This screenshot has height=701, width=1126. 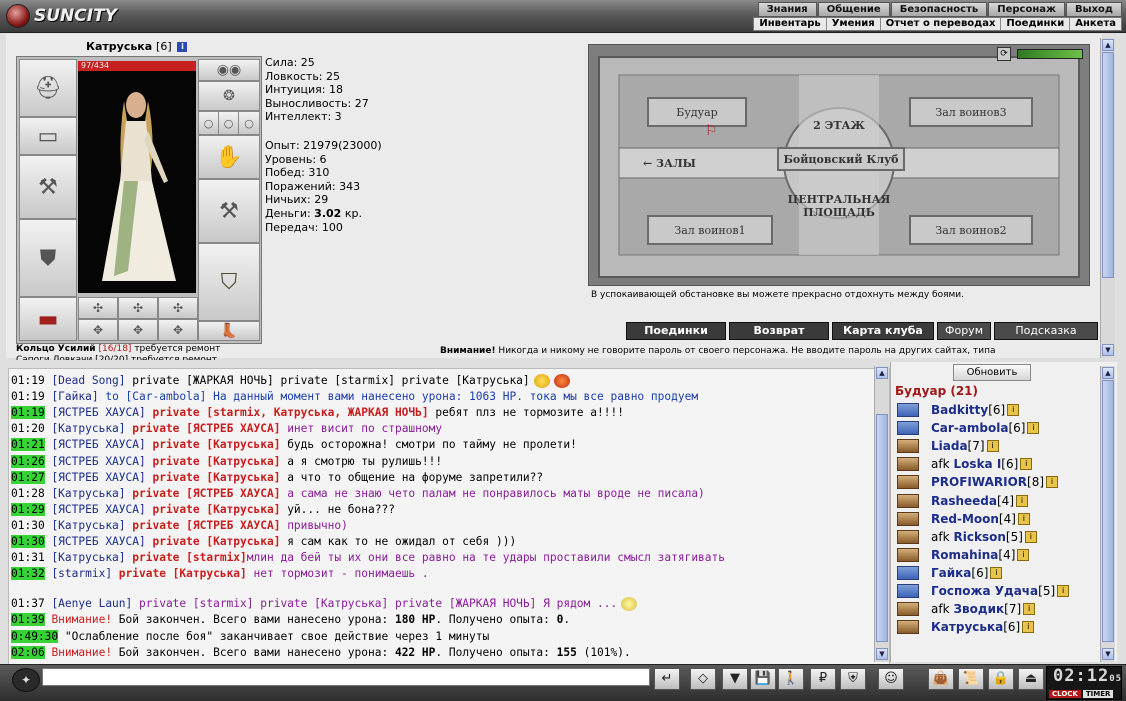 I want to click on user-name: Badkitty, so click(x=959, y=410).